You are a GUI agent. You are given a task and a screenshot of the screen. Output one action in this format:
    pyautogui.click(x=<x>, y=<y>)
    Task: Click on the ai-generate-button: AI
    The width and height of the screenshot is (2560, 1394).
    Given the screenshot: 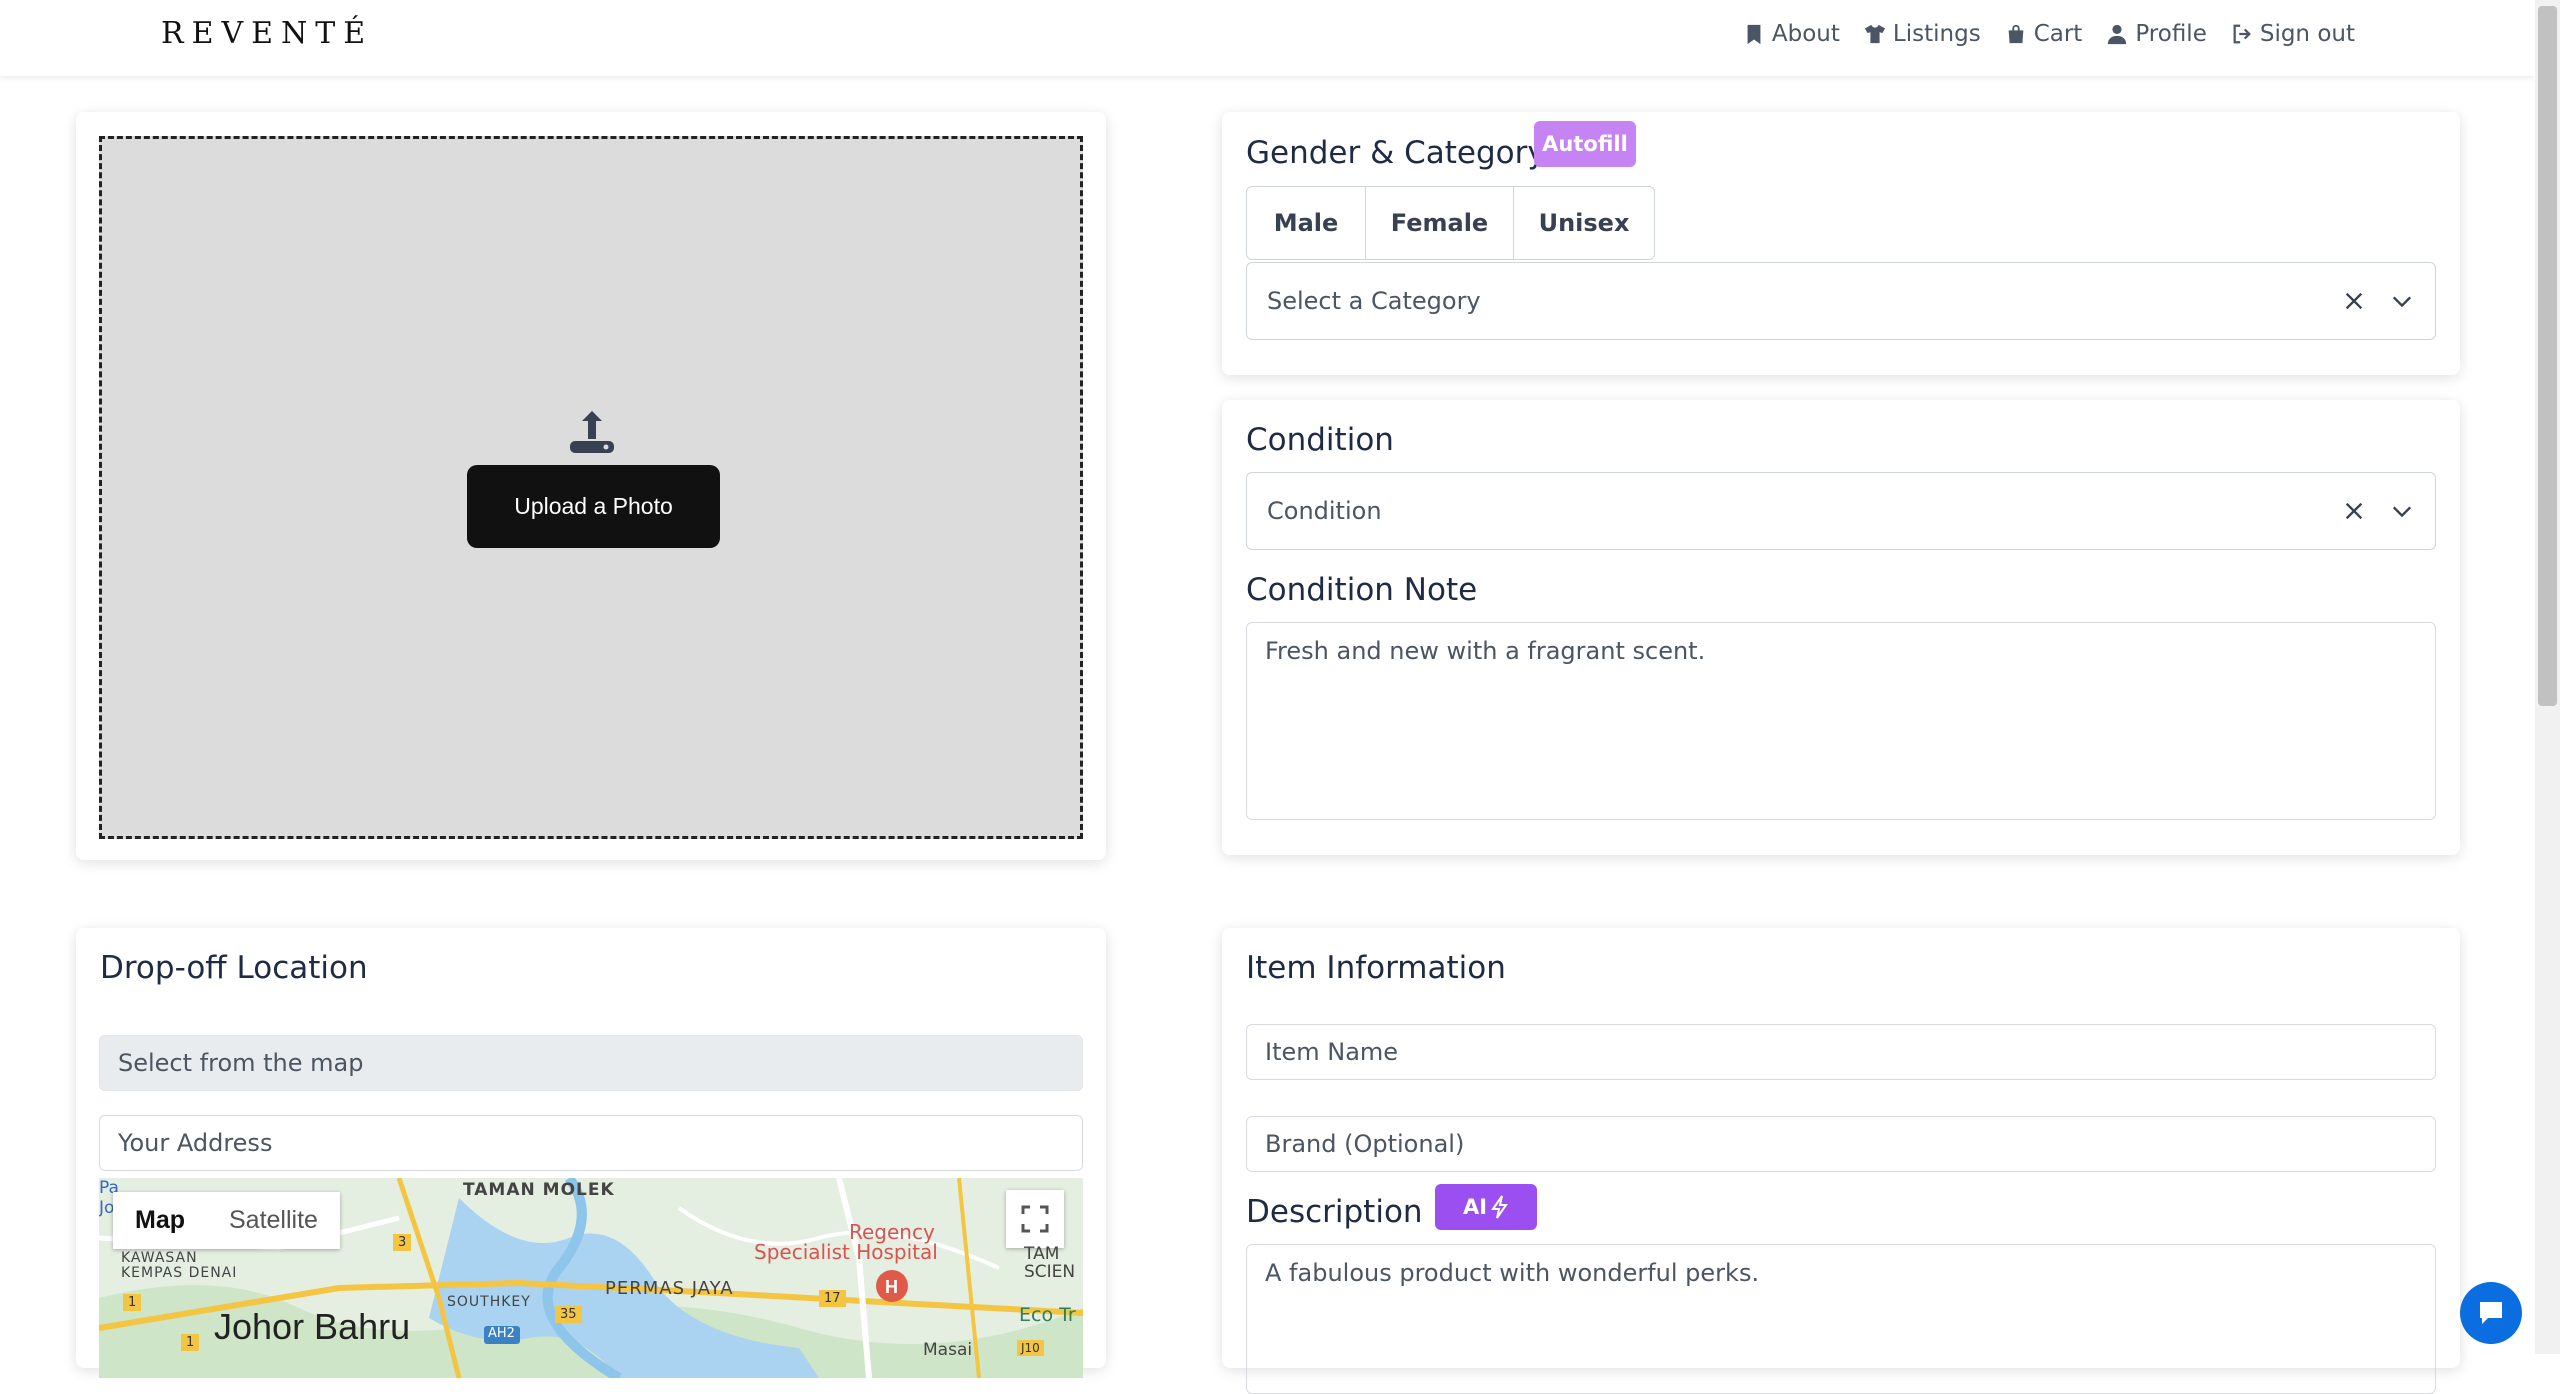 What is the action you would take?
    pyautogui.click(x=1486, y=1207)
    